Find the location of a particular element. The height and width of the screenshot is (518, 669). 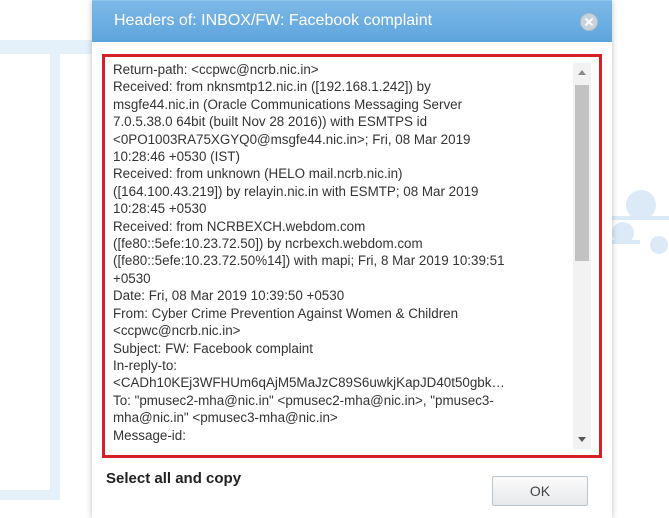

scroll-up-button is located at coordinates (582, 72).